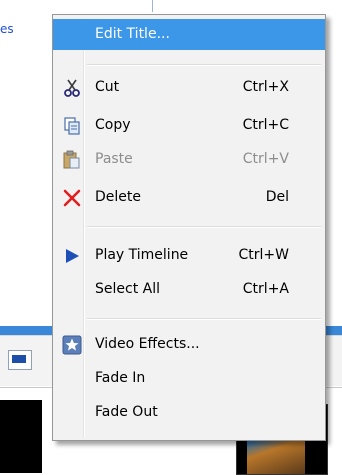 This screenshot has height=475, width=342. Describe the element at coordinates (277, 197) in the screenshot. I see `menu-item-shortcut: Del` at that location.